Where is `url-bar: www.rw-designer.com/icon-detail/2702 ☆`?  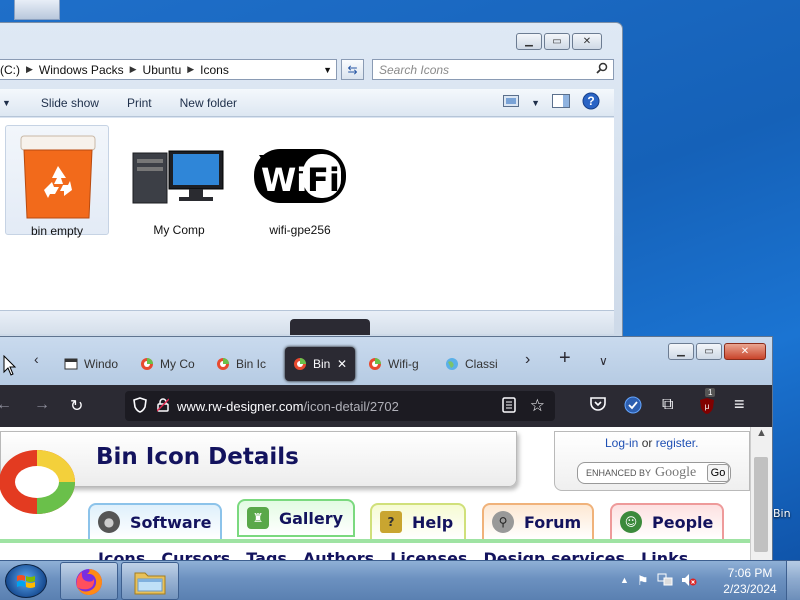
url-bar: www.rw-designer.com/icon-detail/2702 ☆ is located at coordinates (340, 406).